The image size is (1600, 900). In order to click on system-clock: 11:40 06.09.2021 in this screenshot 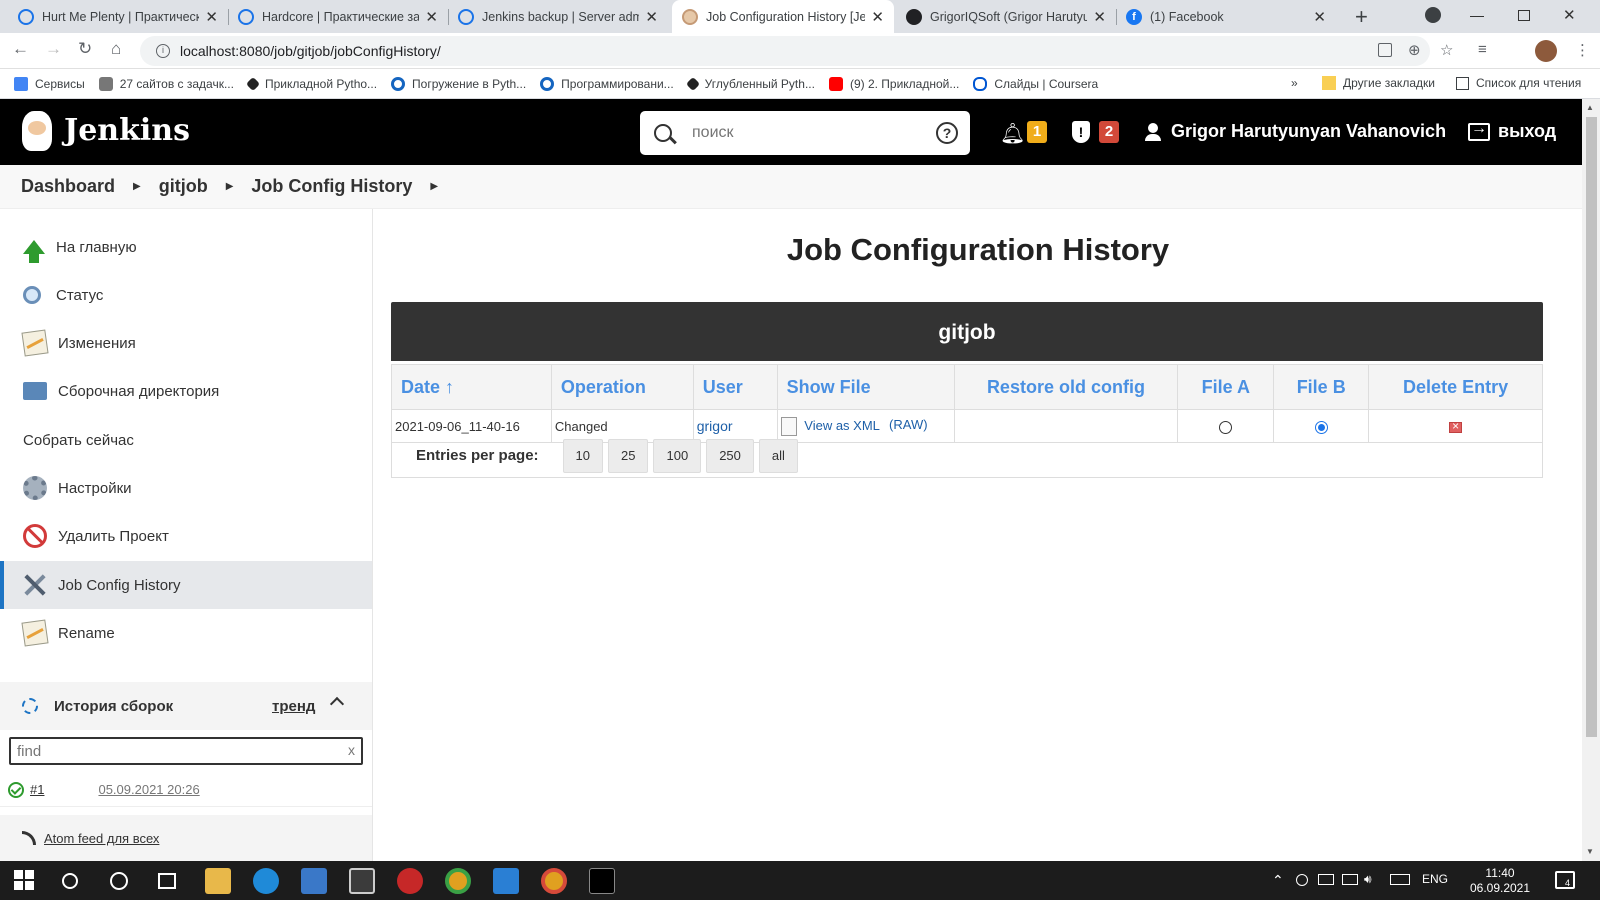, I will do `click(1500, 881)`.